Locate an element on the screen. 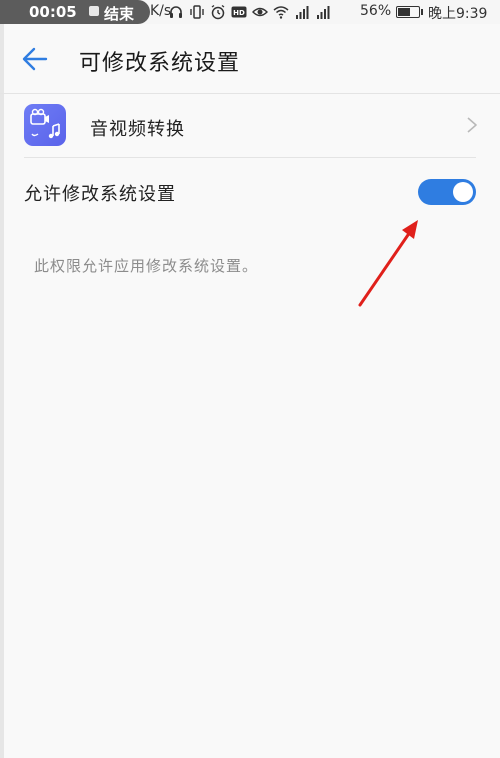  svg-text: HD is located at coordinates (239, 13).